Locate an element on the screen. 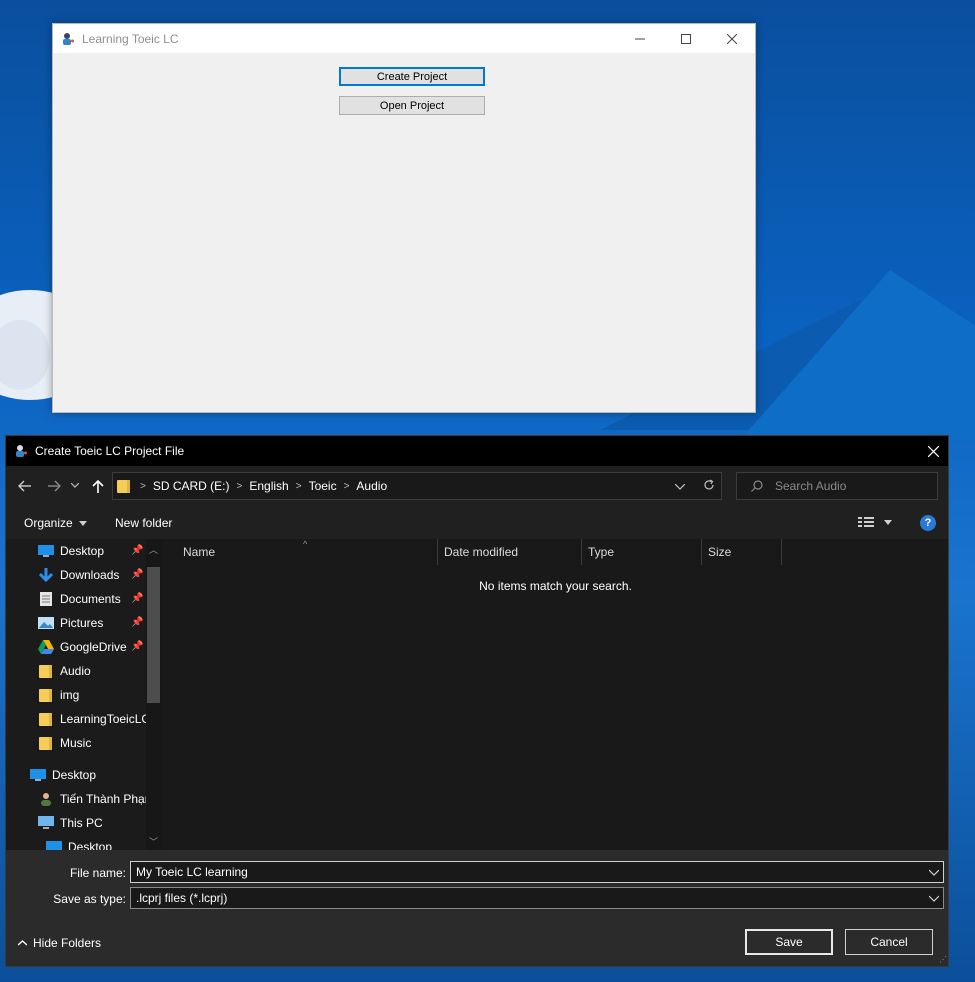 This screenshot has height=982, width=975. user-icon is located at coordinates (46, 799).